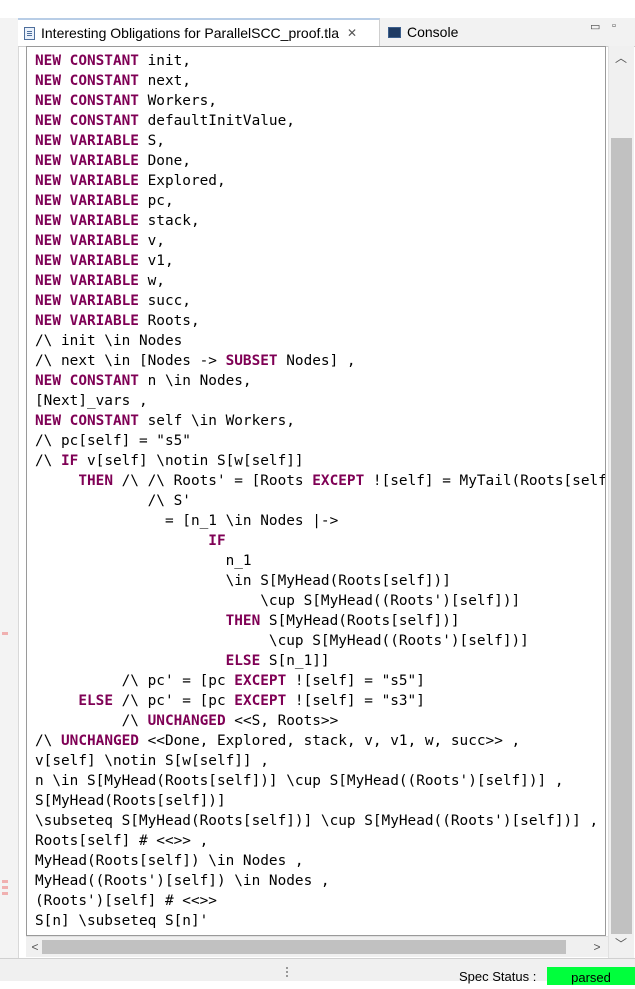 Image resolution: width=635 pixels, height=989 pixels. Describe the element at coordinates (113, 501) in the screenshot. I see `code-text: /\ S'` at that location.